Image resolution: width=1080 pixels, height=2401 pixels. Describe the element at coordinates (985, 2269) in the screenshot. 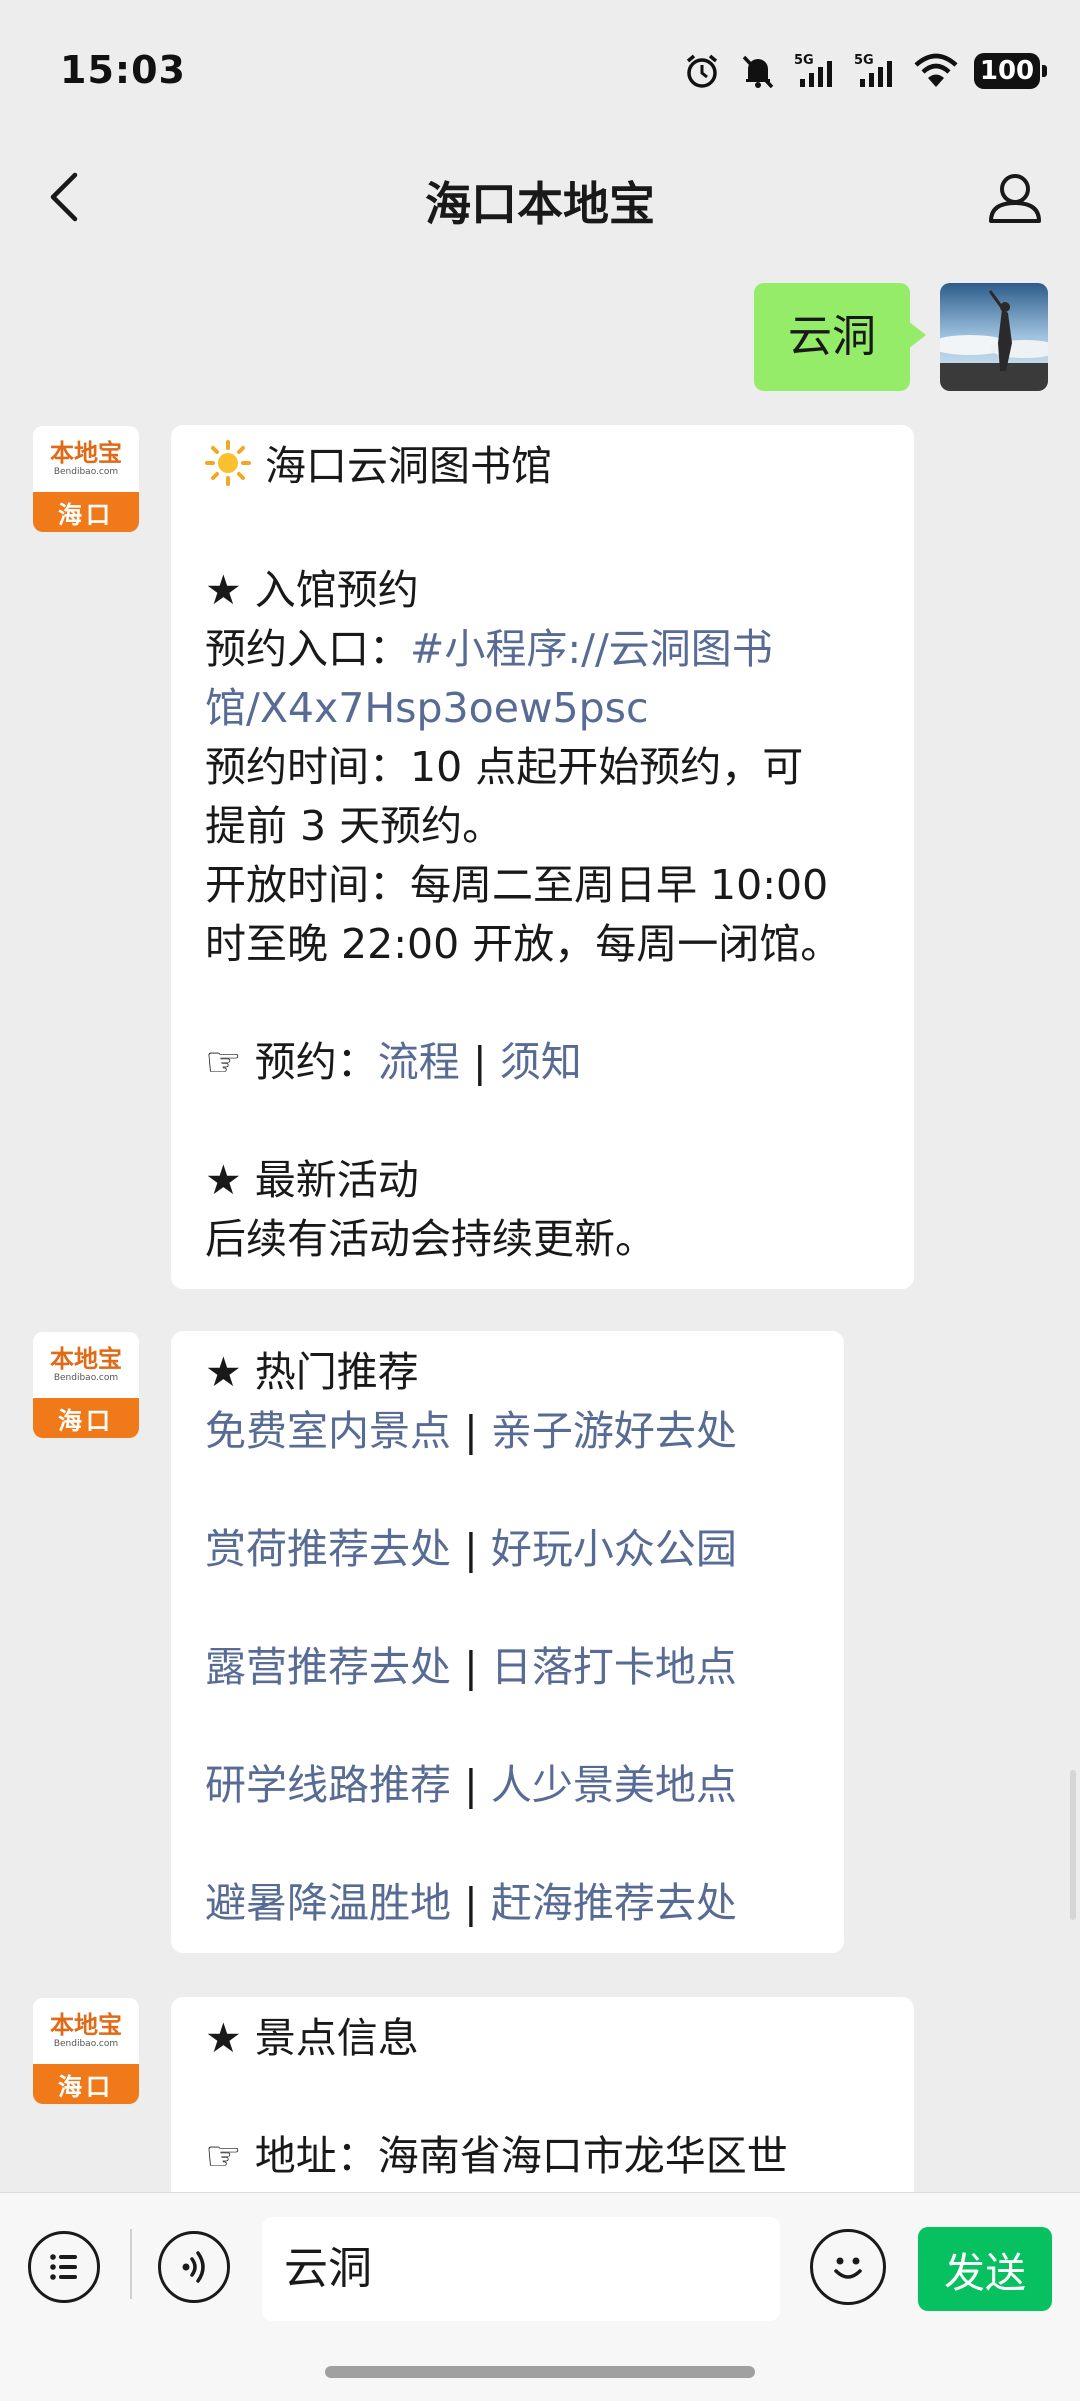

I see `send-button: 发送` at that location.